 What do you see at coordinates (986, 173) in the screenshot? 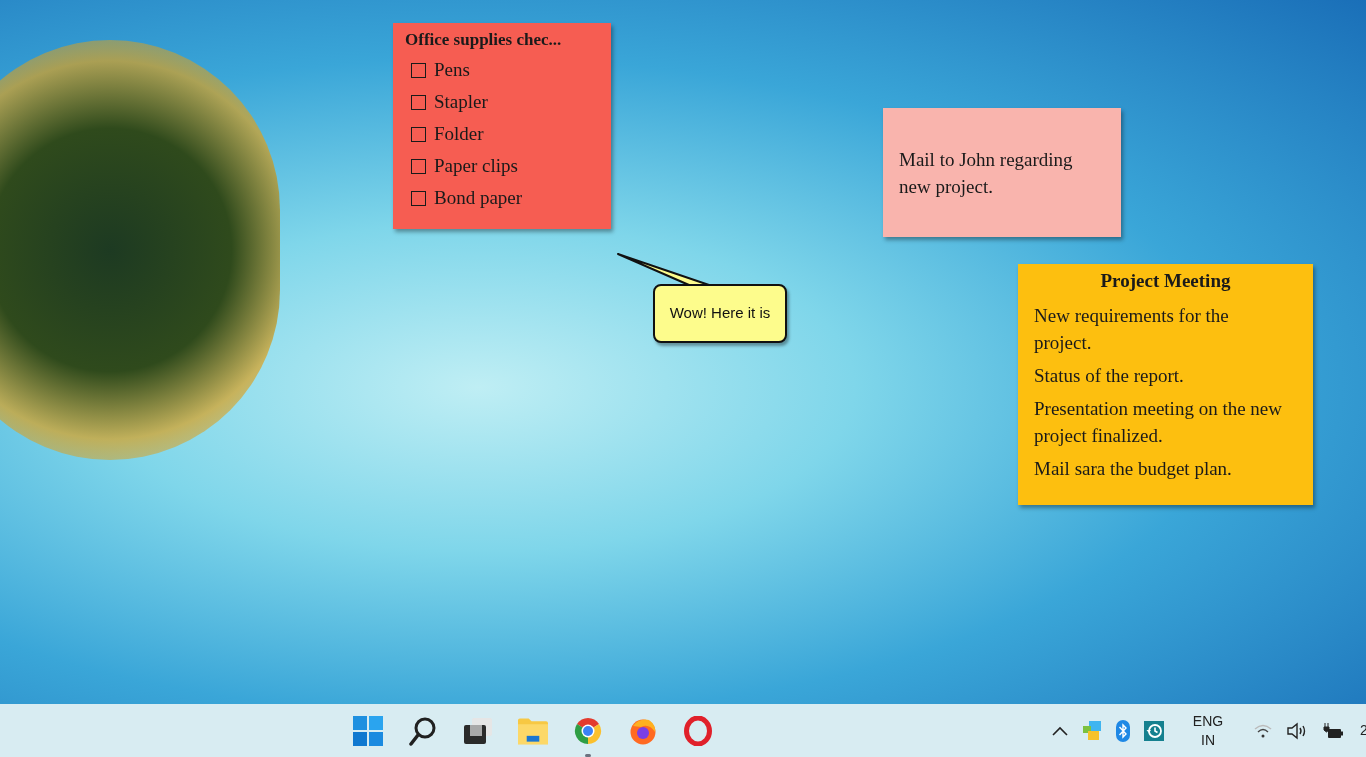
I see `note-text: Mail to John regarding new project.` at bounding box center [986, 173].